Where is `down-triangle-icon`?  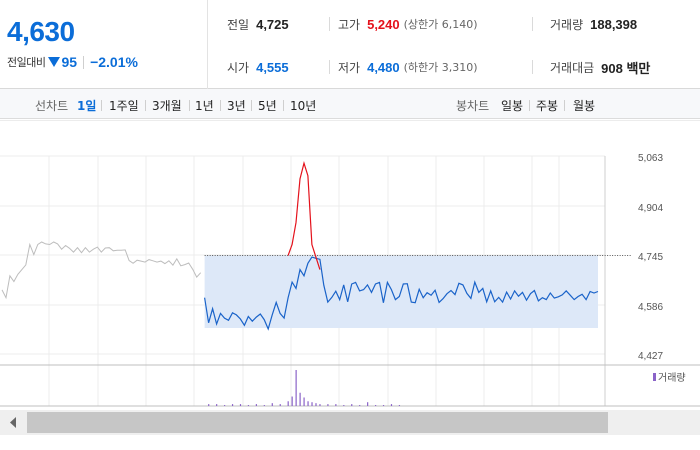 down-triangle-icon is located at coordinates (54, 62).